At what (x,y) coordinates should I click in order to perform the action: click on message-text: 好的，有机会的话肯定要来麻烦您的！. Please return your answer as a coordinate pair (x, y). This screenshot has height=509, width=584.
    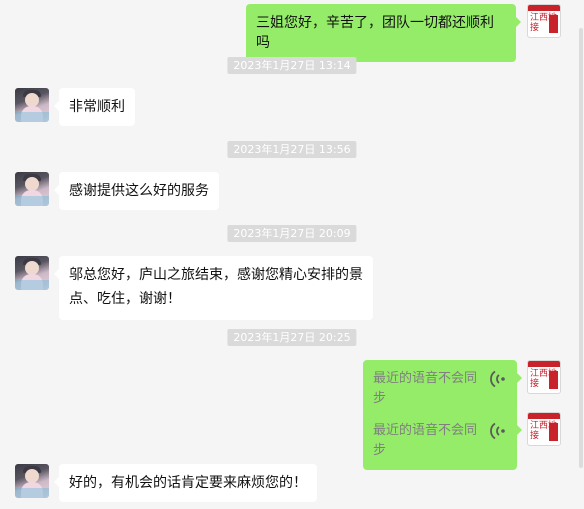
    Looking at the image, I should click on (188, 483).